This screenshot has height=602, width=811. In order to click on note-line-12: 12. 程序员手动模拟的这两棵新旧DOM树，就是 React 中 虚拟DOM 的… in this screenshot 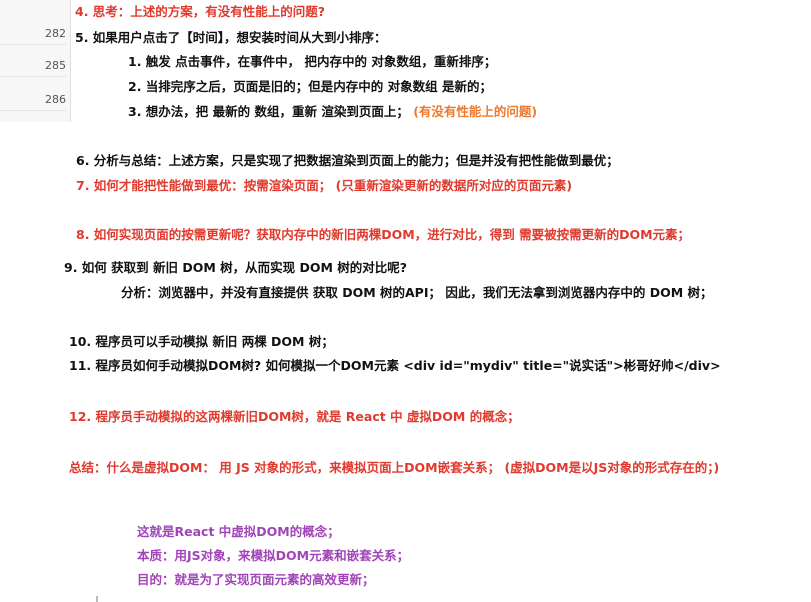, I will do `click(294, 416)`.